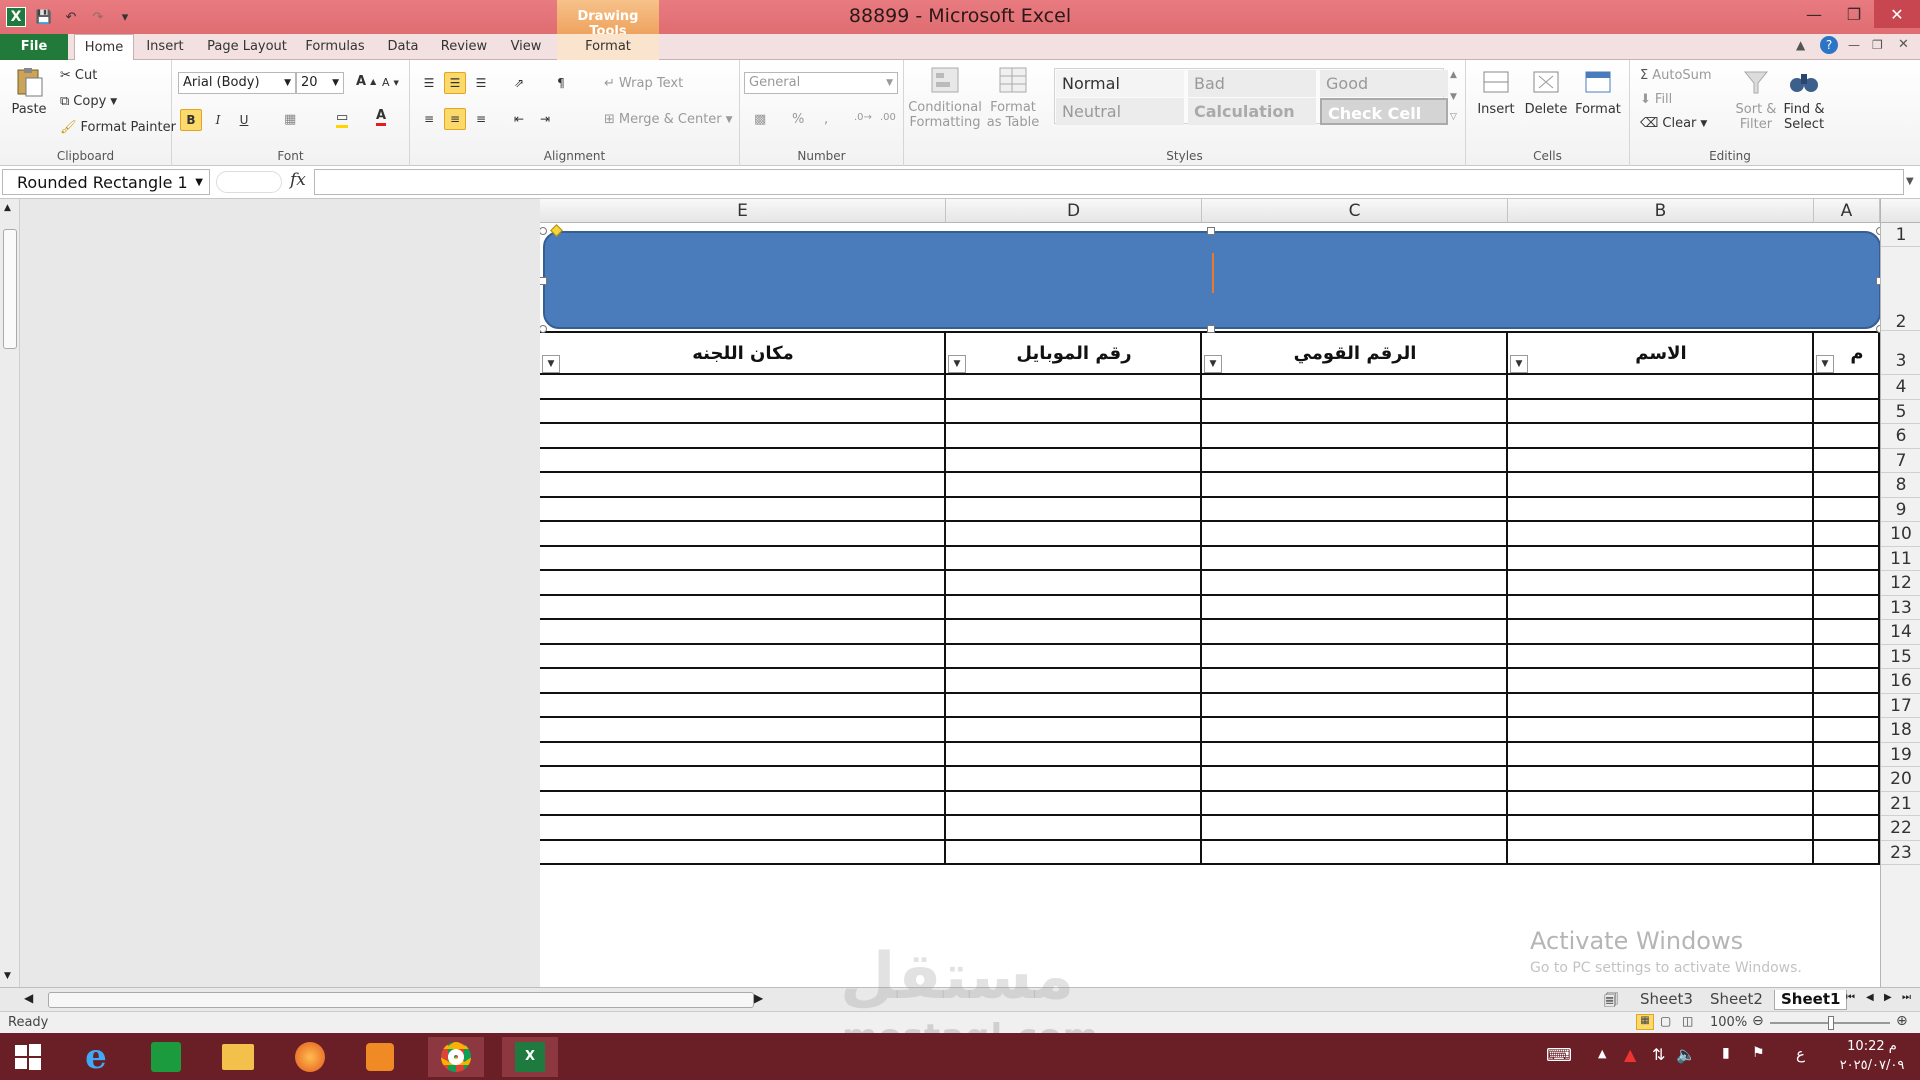 This screenshot has height=1080, width=1920. Describe the element at coordinates (1453, 117) in the screenshot. I see `gallery-more-icon: ▽` at that location.